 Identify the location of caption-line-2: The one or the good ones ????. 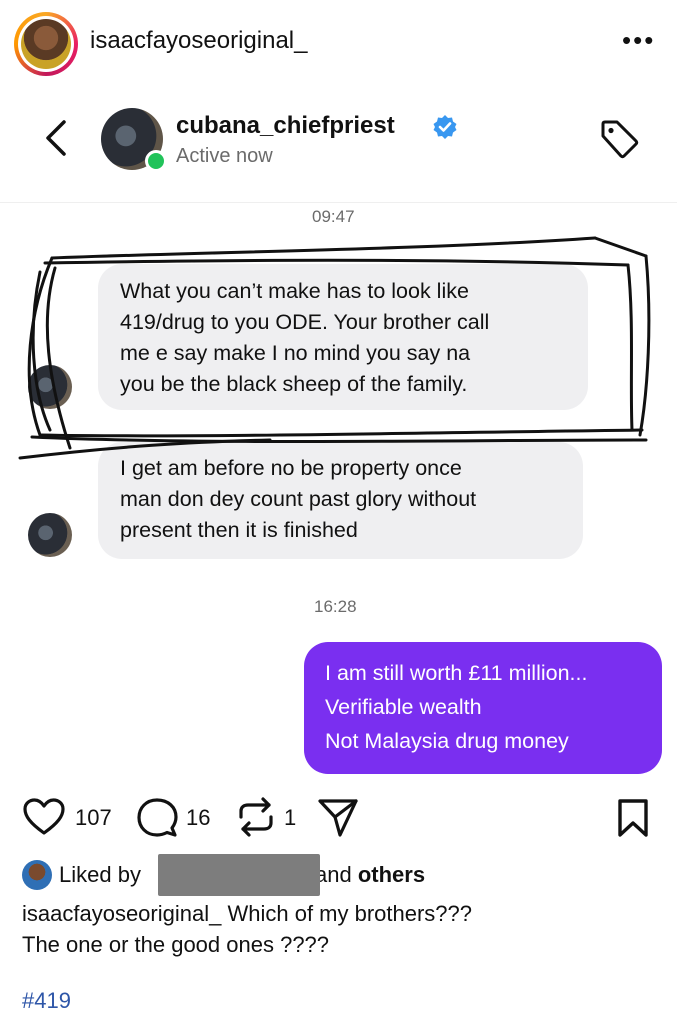
(176, 944).